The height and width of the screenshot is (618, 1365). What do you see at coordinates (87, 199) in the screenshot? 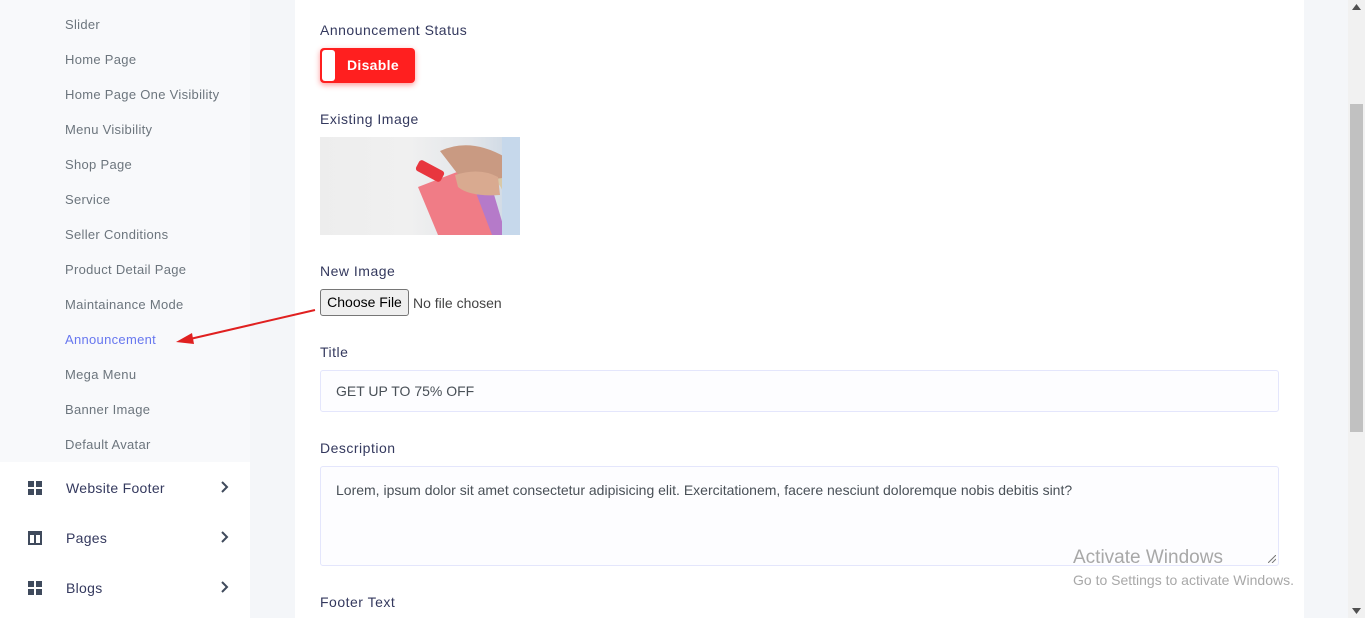
I see `submenu-item-service: Service` at bounding box center [87, 199].